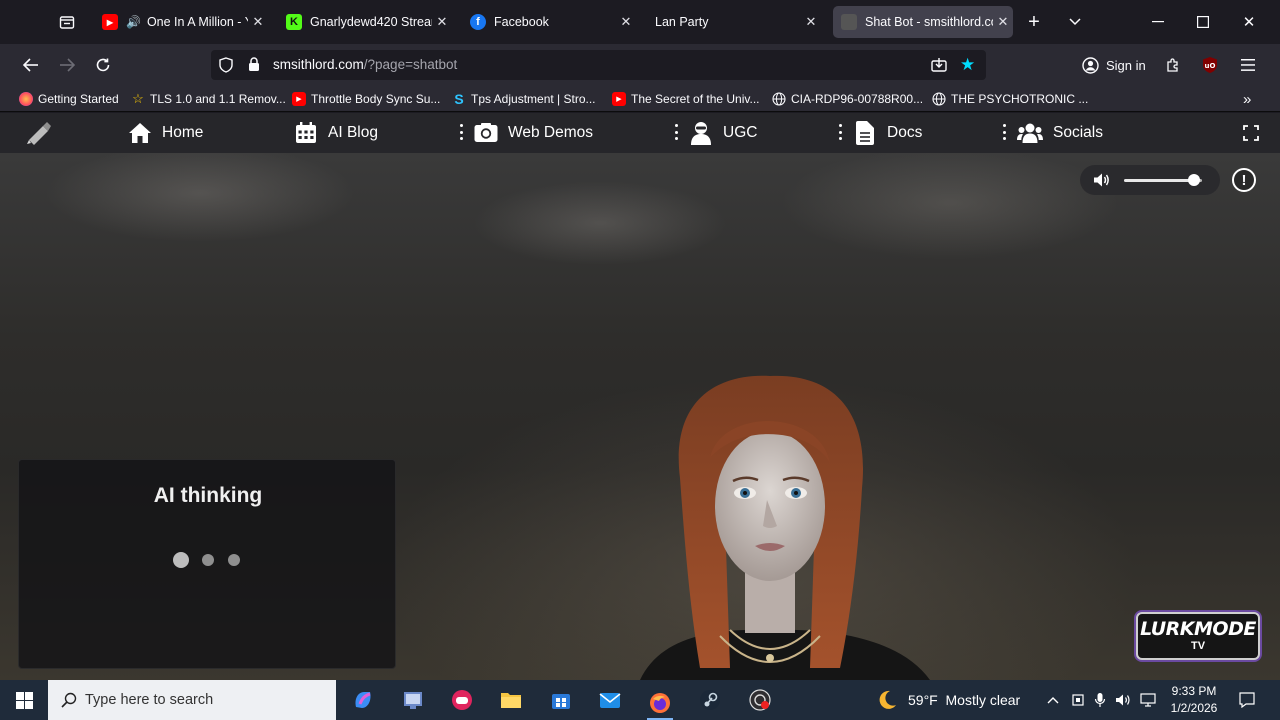  What do you see at coordinates (69, 99) in the screenshot?
I see `bookmark-getting-started: Getting Started` at bounding box center [69, 99].